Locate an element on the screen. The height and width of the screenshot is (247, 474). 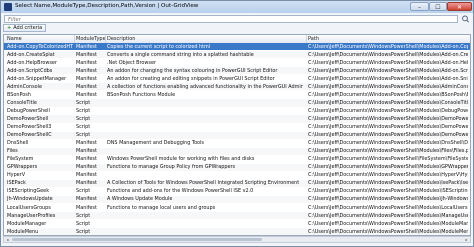
column-header-path: Path is located at coordinates (313, 39).